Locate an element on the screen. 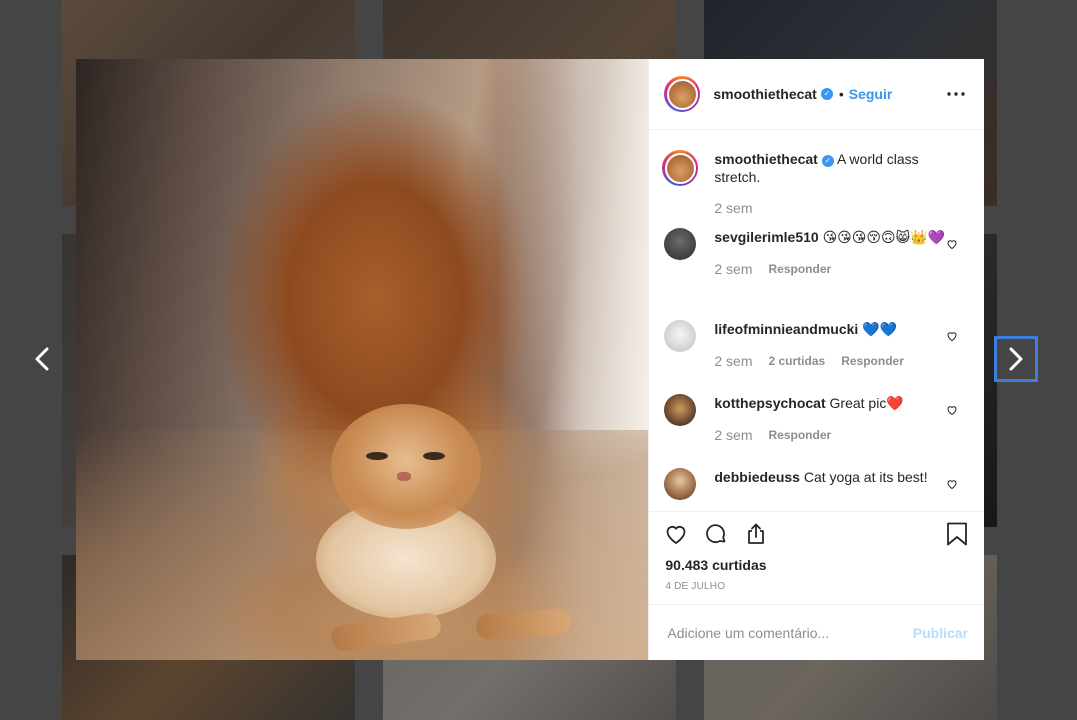 The image size is (1077, 720). comment-meta: 2 sem 2 curtidas Responder is located at coordinates (841, 361).